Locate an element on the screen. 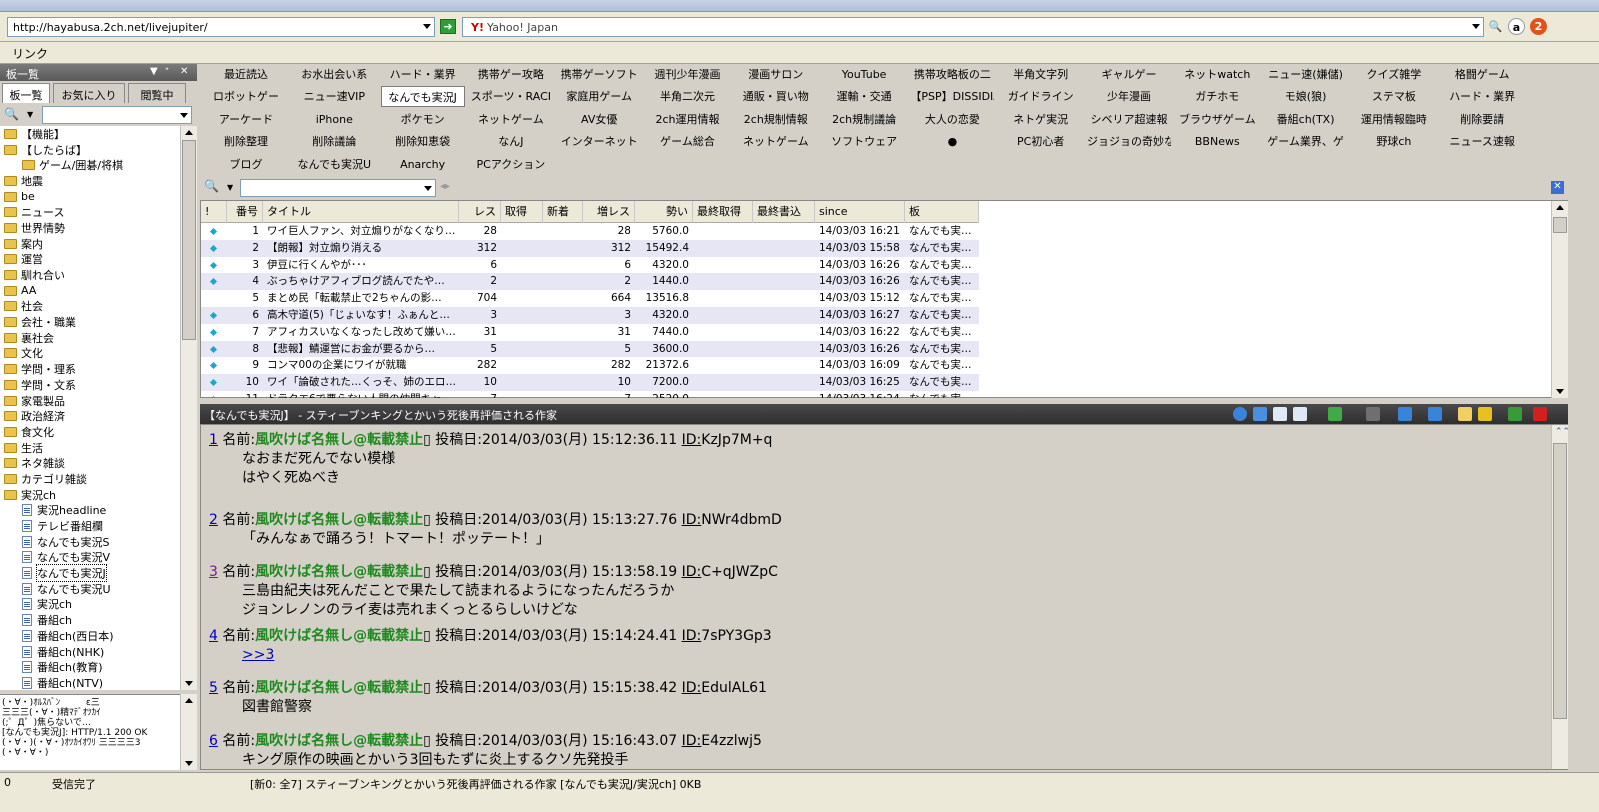  document-icon is located at coordinates (1280, 414).